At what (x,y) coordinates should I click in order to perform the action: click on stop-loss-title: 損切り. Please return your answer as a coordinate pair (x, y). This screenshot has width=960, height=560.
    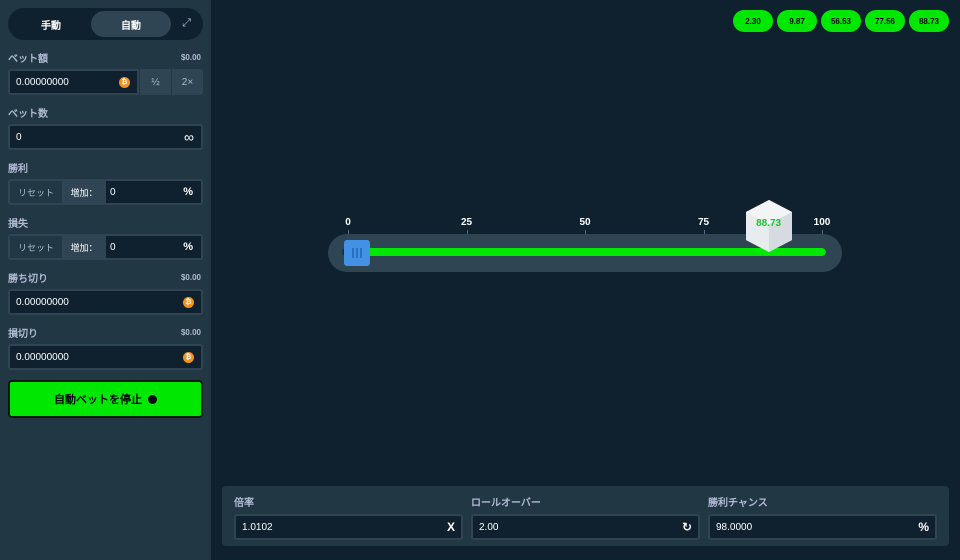
    Looking at the image, I should click on (23, 334).